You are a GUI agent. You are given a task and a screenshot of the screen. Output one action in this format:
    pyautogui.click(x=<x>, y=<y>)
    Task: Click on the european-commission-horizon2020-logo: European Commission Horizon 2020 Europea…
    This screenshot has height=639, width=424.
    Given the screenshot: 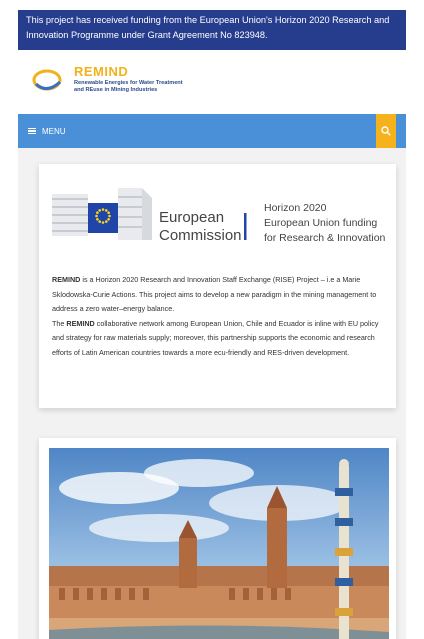 What is the action you would take?
    pyautogui.click(x=219, y=216)
    